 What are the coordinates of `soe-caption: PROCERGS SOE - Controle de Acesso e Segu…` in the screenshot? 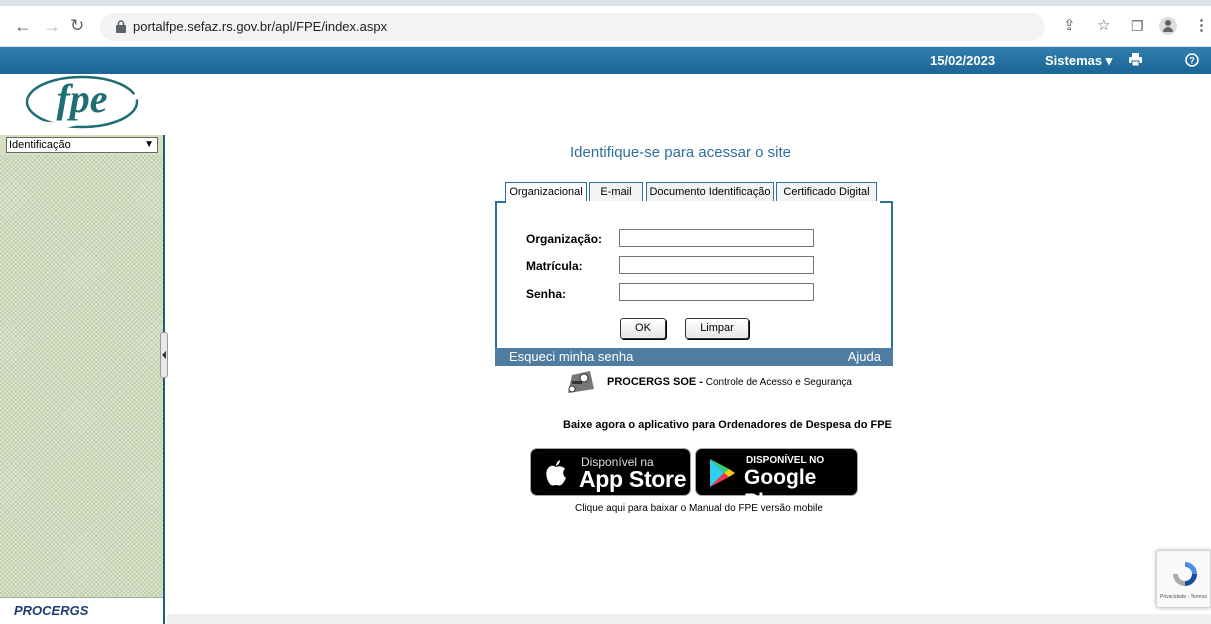 It's located at (729, 382).